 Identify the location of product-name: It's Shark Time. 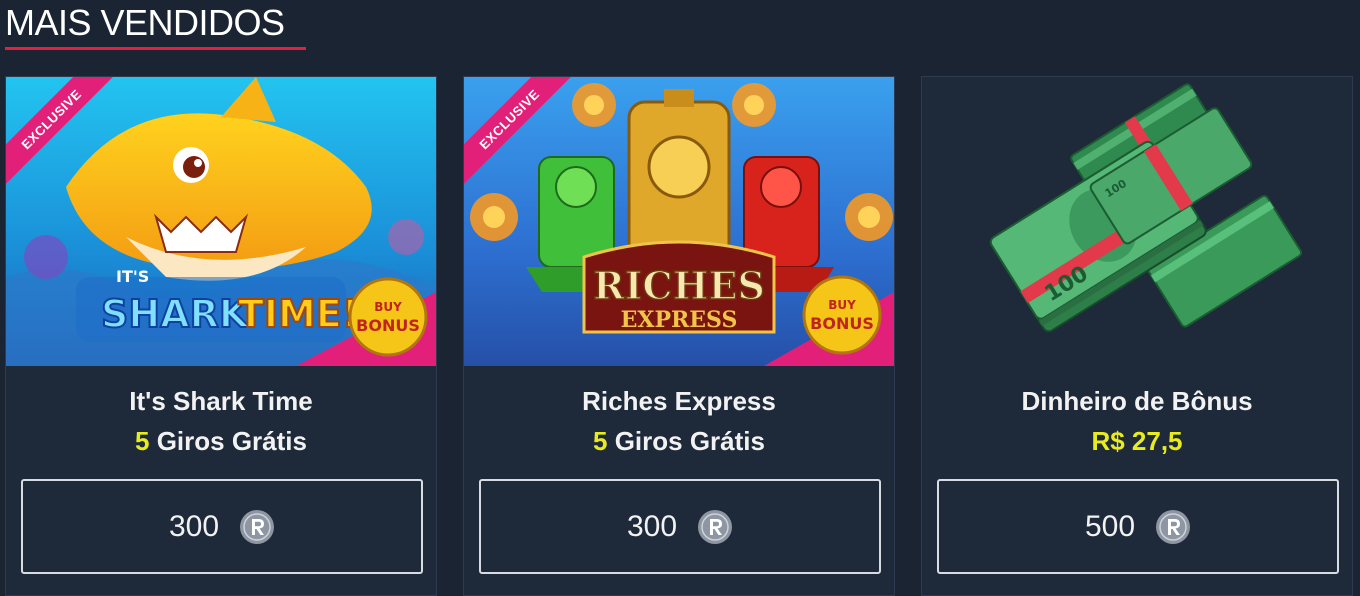
(221, 401).